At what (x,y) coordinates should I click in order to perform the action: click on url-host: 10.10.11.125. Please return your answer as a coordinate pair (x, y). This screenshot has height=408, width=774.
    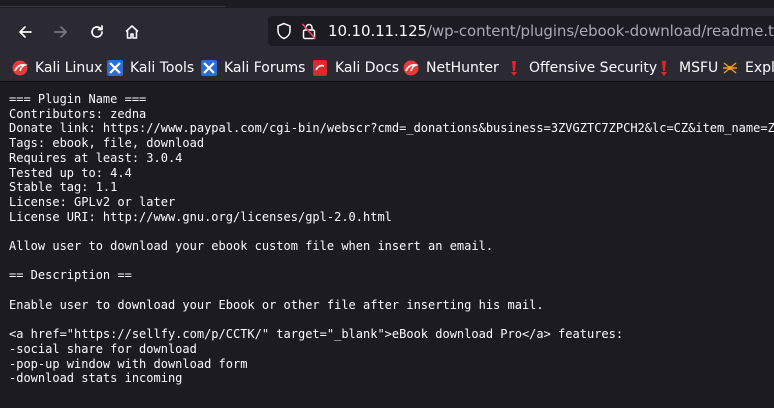
    Looking at the image, I should click on (377, 31).